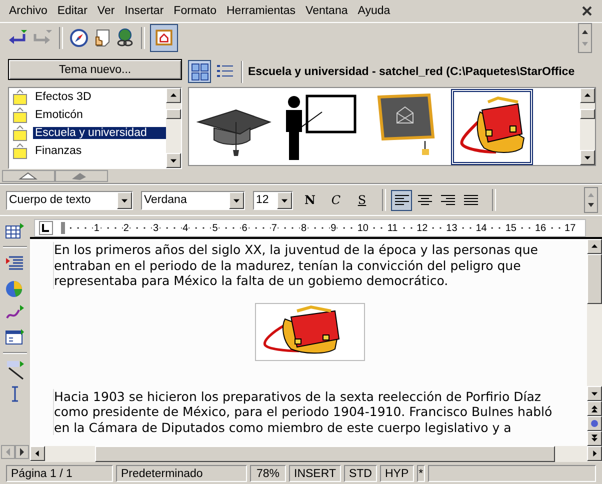 The width and height of the screenshot is (602, 484). I want to click on icon-view-button, so click(199, 71).